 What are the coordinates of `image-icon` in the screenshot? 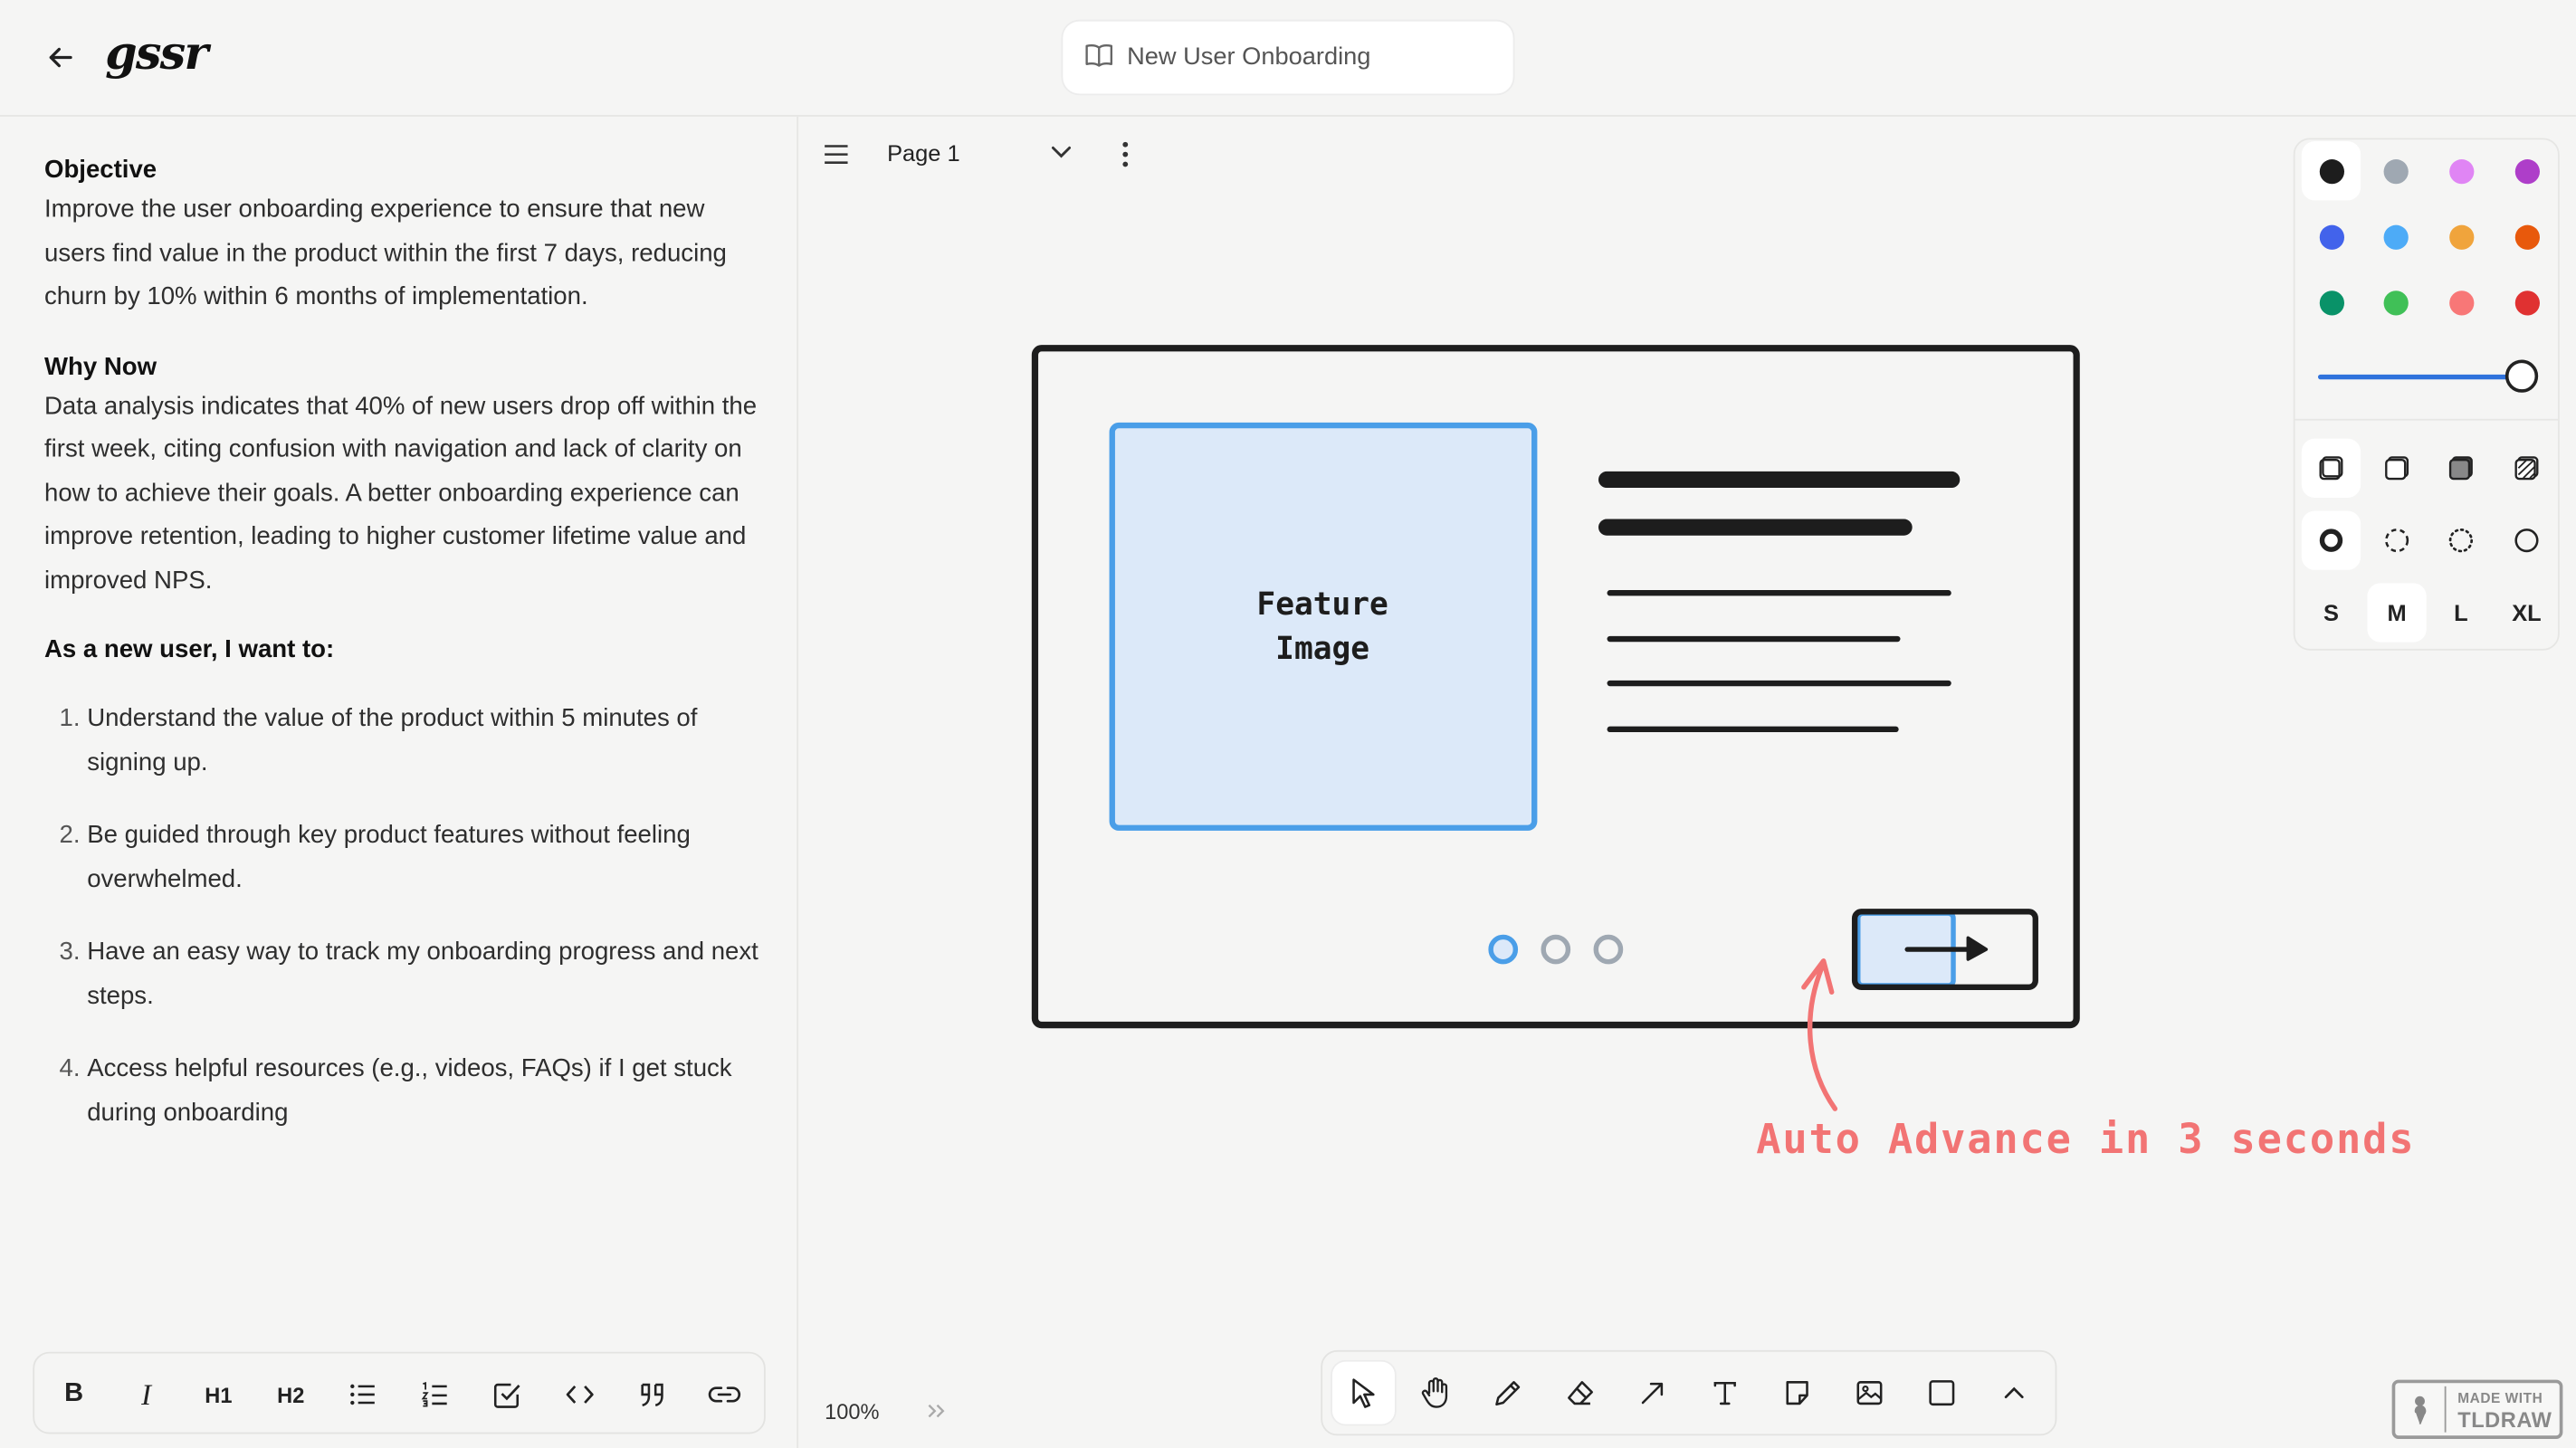 It's located at (1869, 1393).